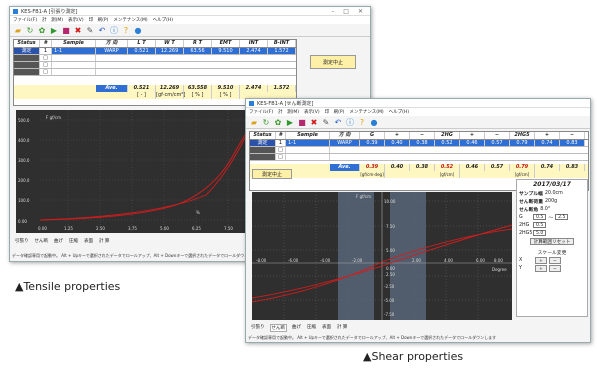 Image resolution: width=597 pixels, height=380 pixels. I want to click on x-tick: -6.00, so click(293, 260).